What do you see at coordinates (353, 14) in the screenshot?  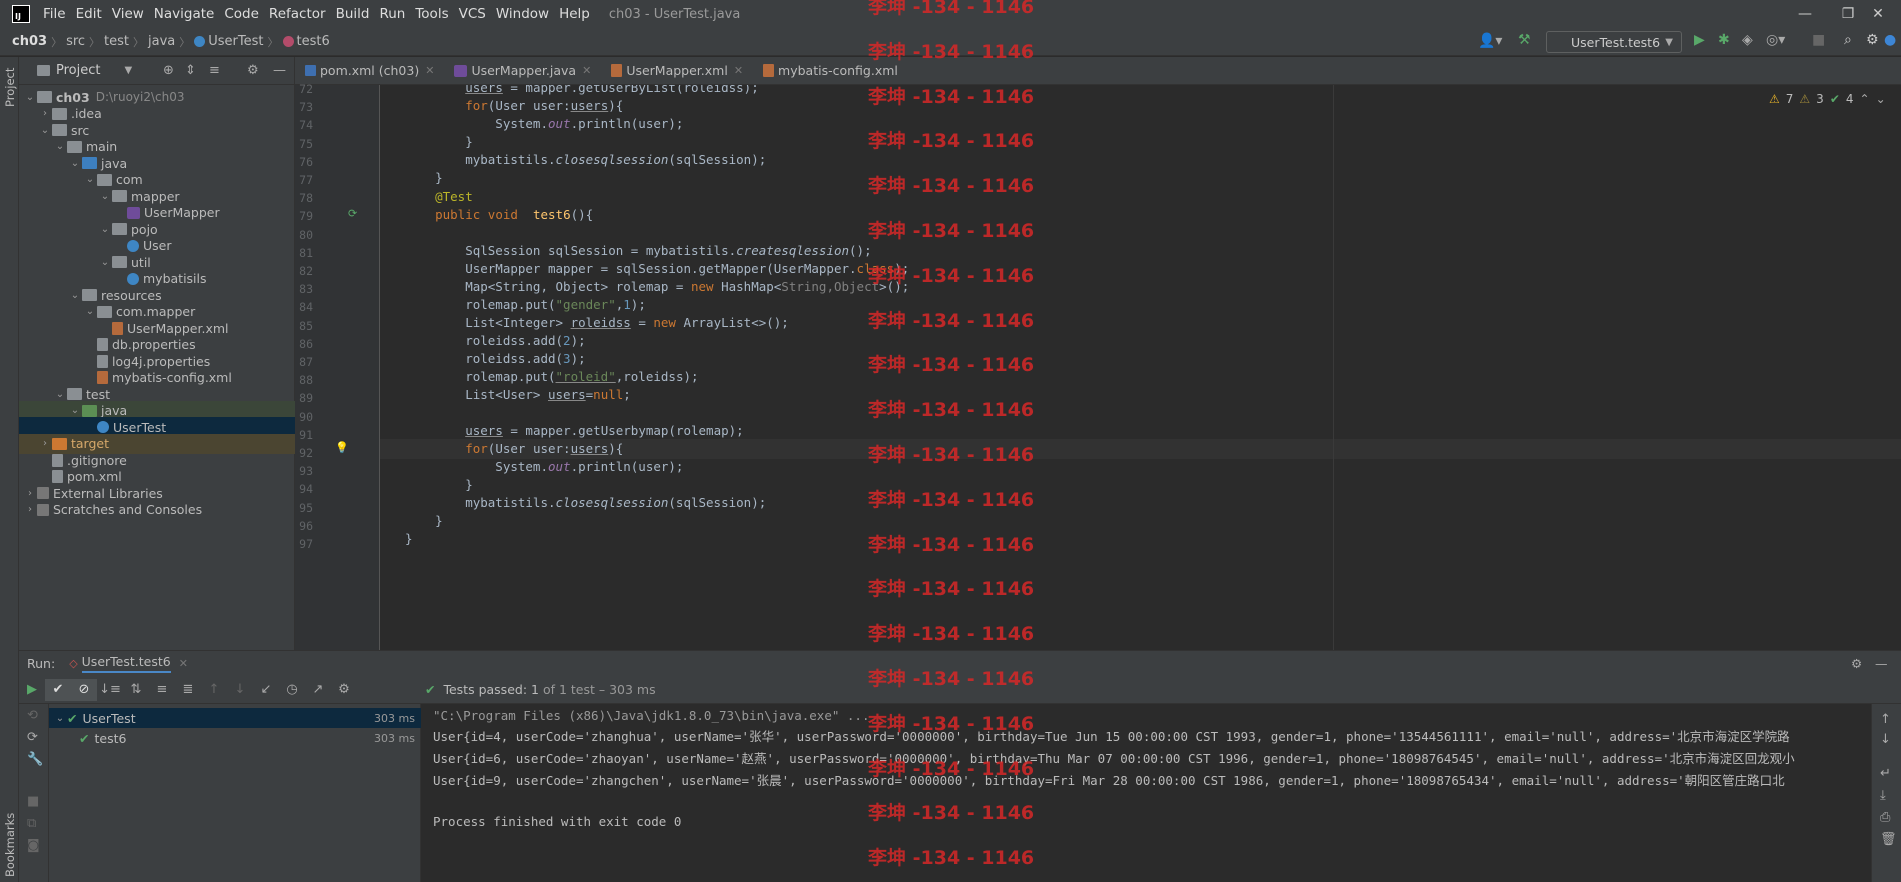 I see `menu-build: Build` at bounding box center [353, 14].